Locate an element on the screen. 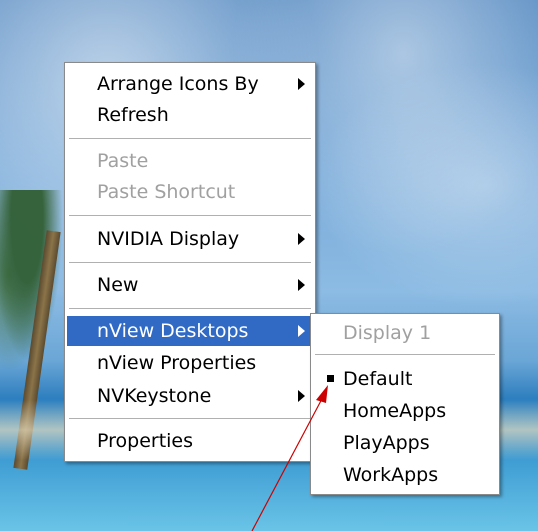 The image size is (538, 531). menu-item-paste: Paste is located at coordinates (190, 161).